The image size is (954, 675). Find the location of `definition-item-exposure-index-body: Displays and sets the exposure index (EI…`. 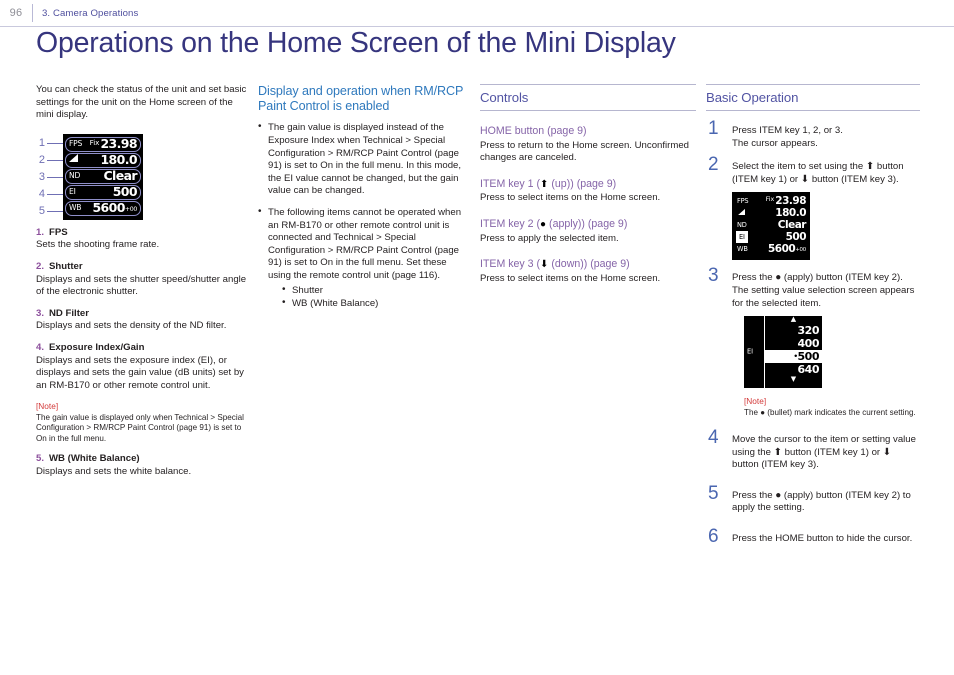

definition-item-exposure-index-body: Displays and sets the exposure index (EI… is located at coordinates (140, 372).